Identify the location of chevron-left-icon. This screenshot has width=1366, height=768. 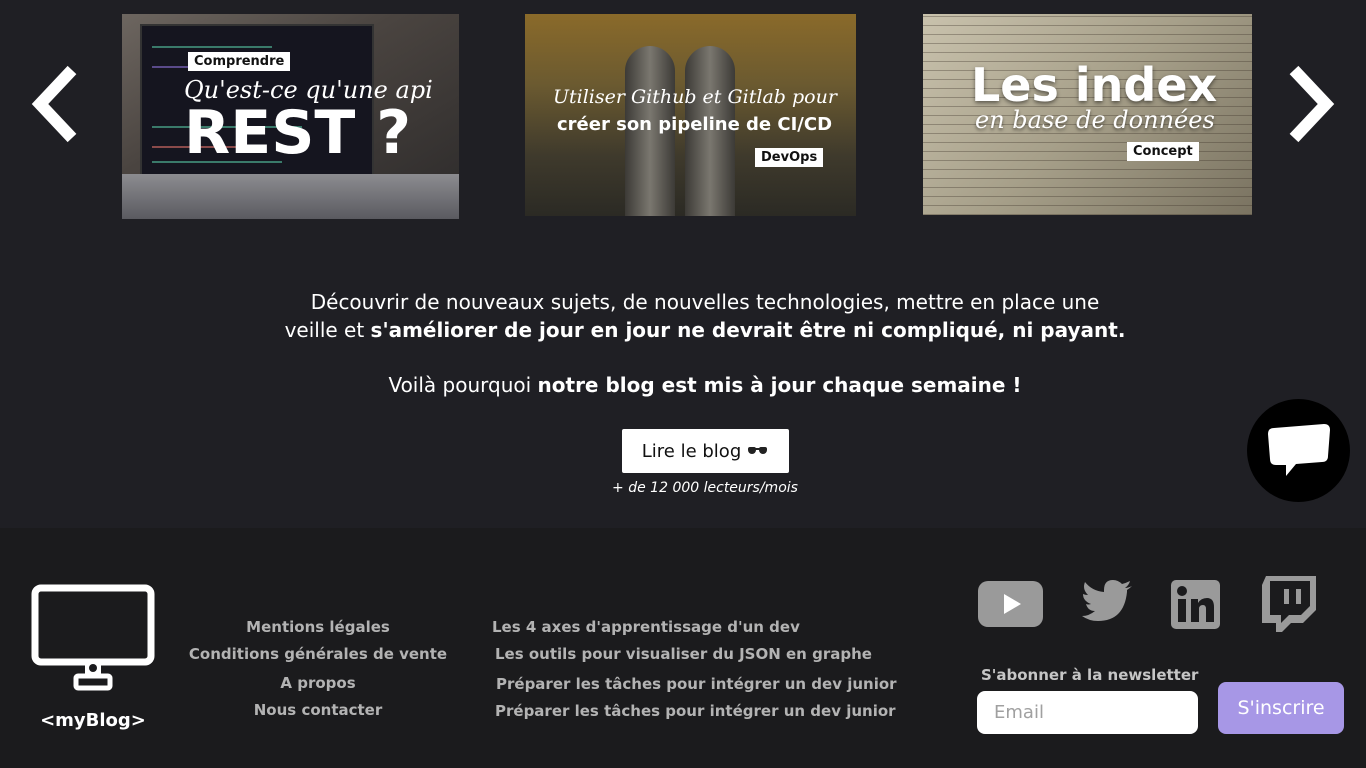
(54, 104).